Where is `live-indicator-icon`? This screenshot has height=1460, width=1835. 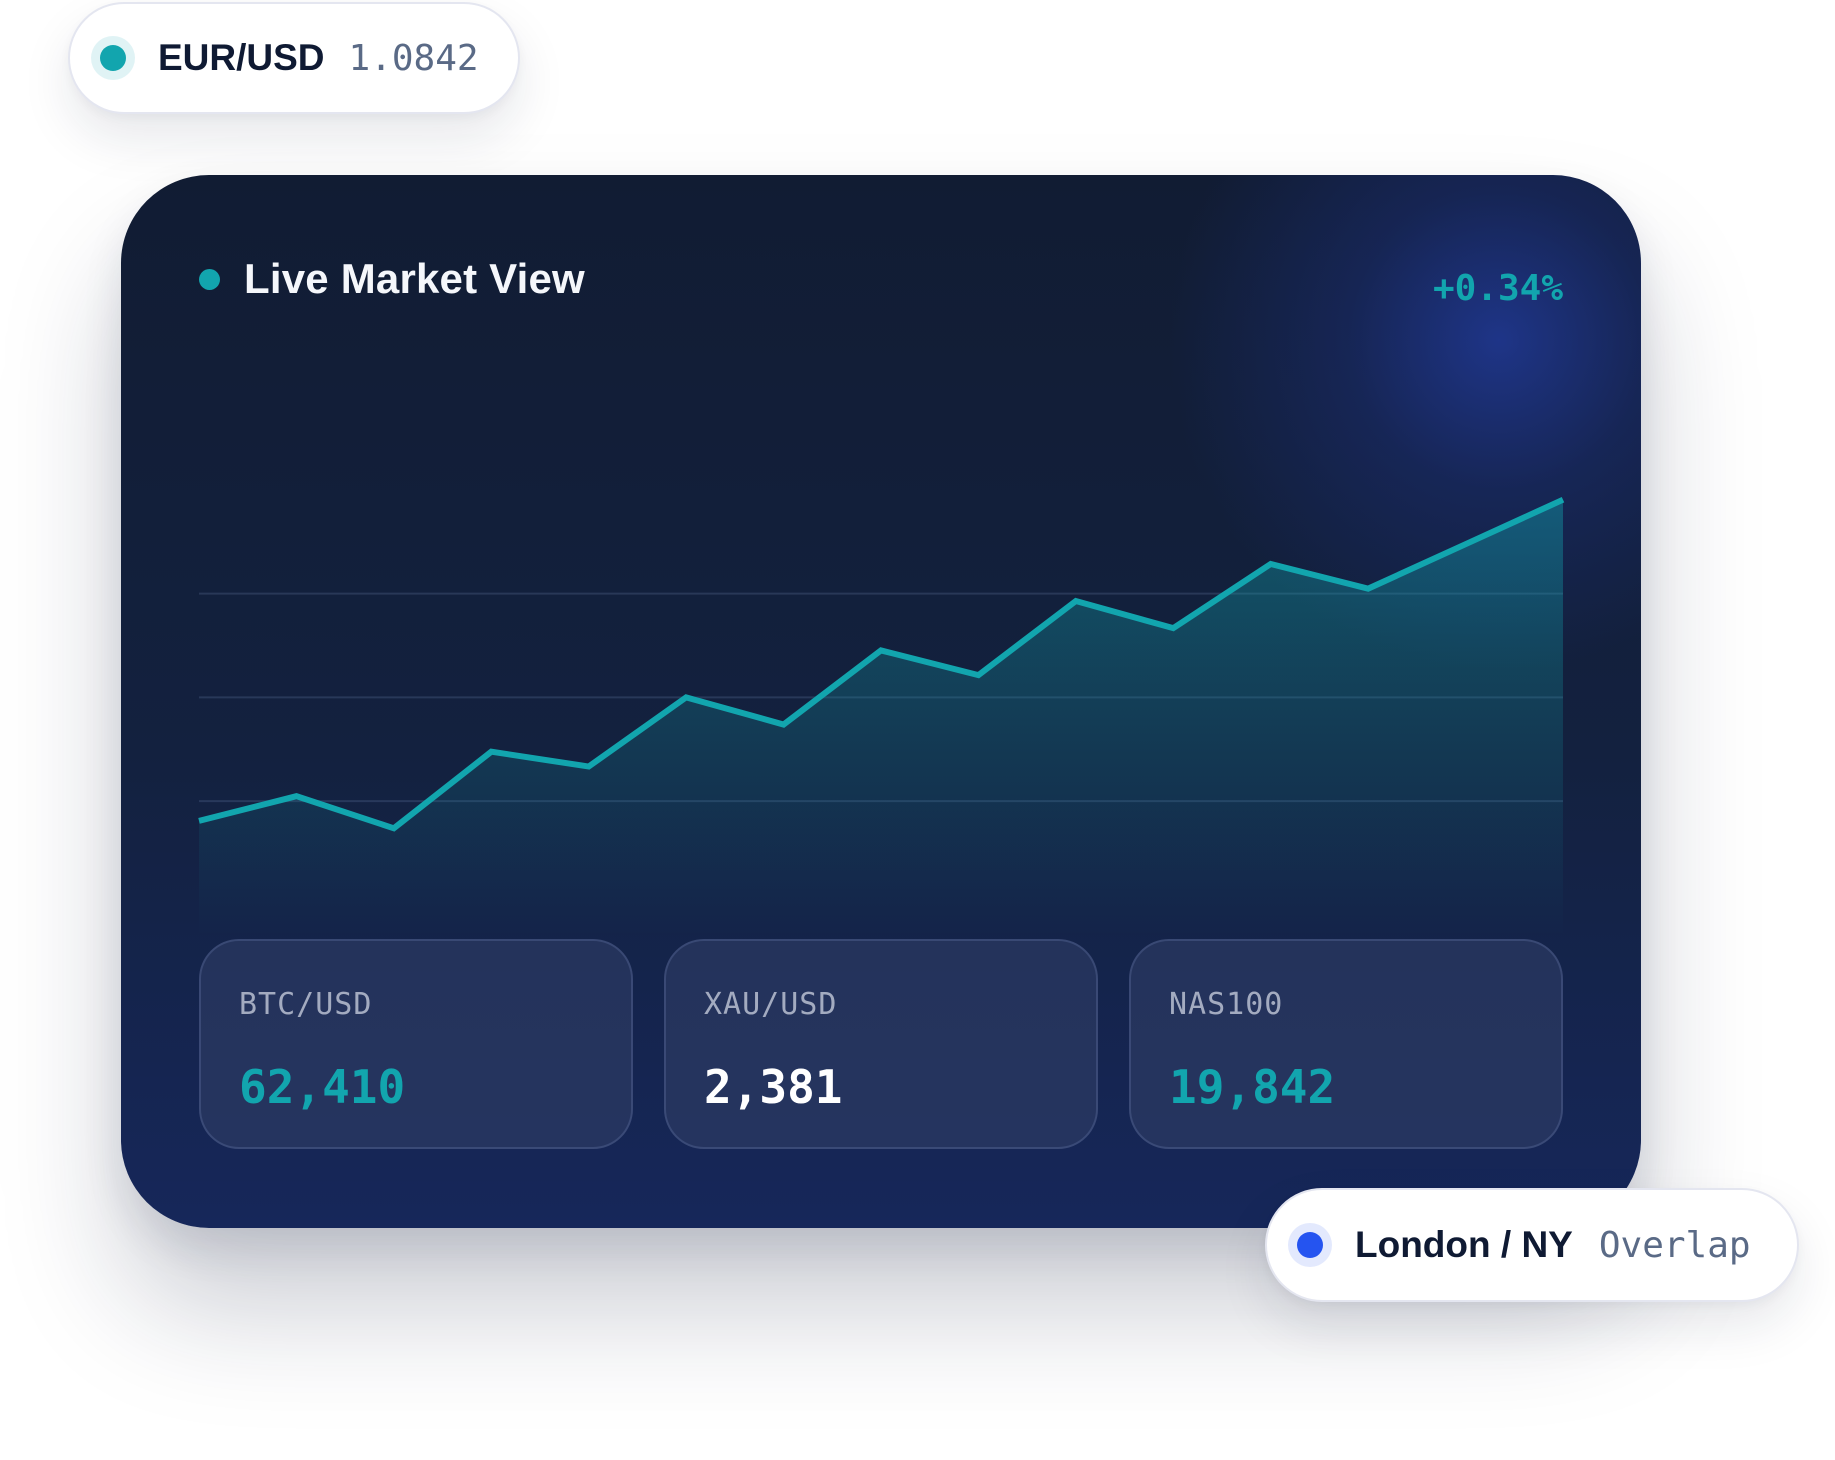 live-indicator-icon is located at coordinates (209, 279).